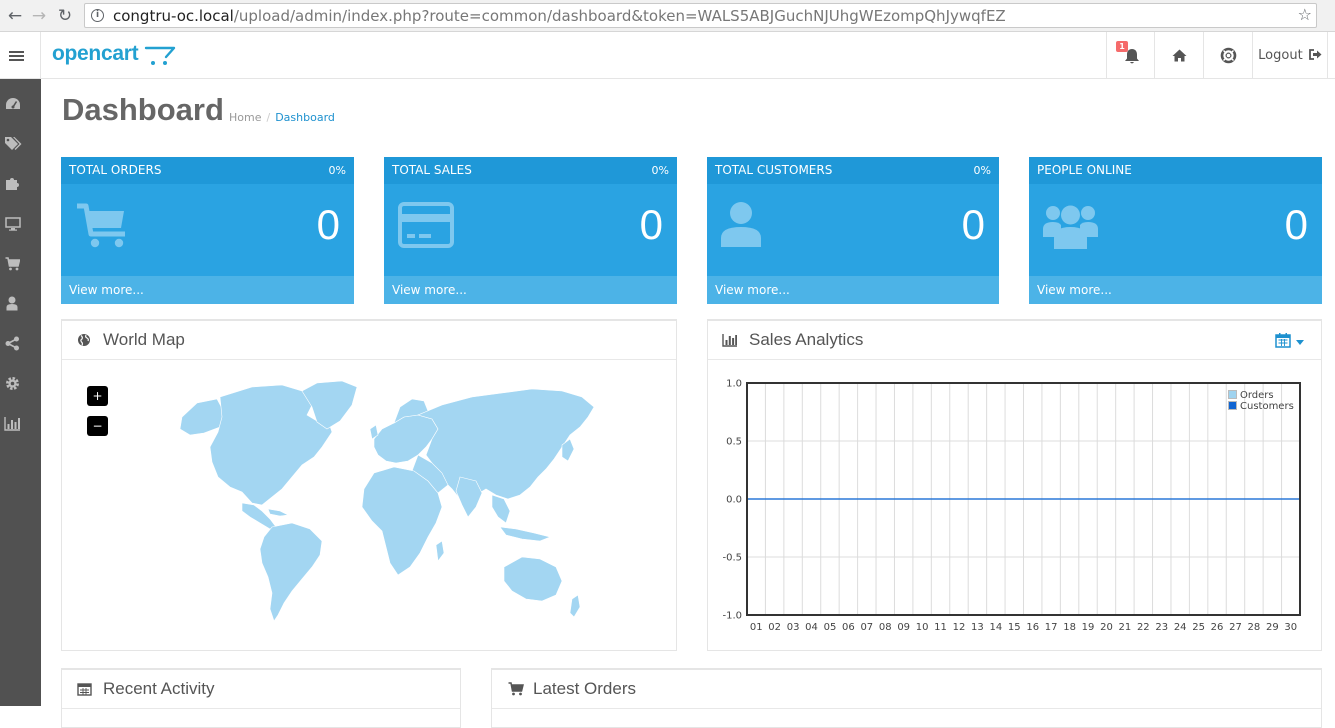  What do you see at coordinates (1069, 627) in the screenshot?
I see `chart-x-tick-label: 18` at bounding box center [1069, 627].